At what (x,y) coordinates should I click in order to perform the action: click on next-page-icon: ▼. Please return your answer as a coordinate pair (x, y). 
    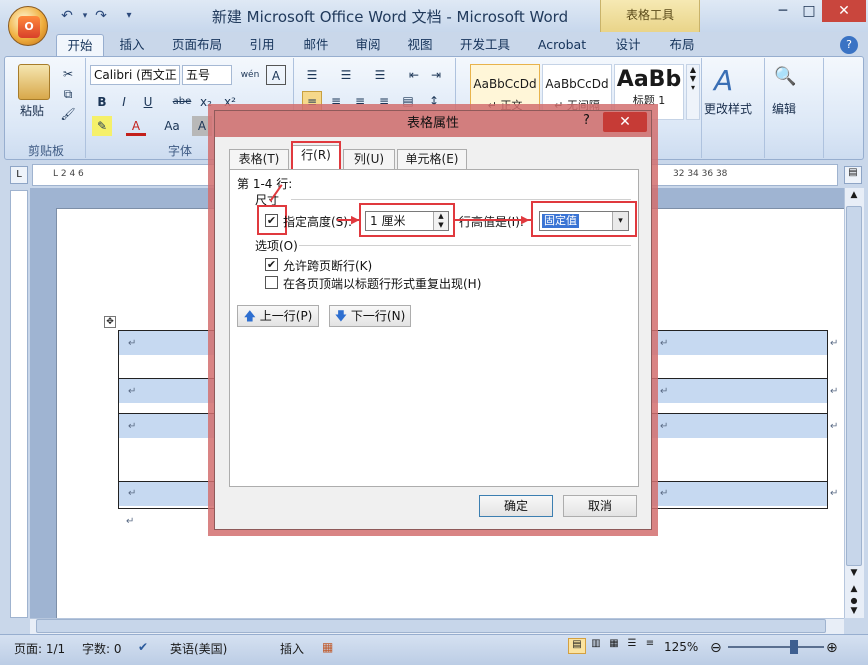
    Looking at the image, I should click on (854, 612).